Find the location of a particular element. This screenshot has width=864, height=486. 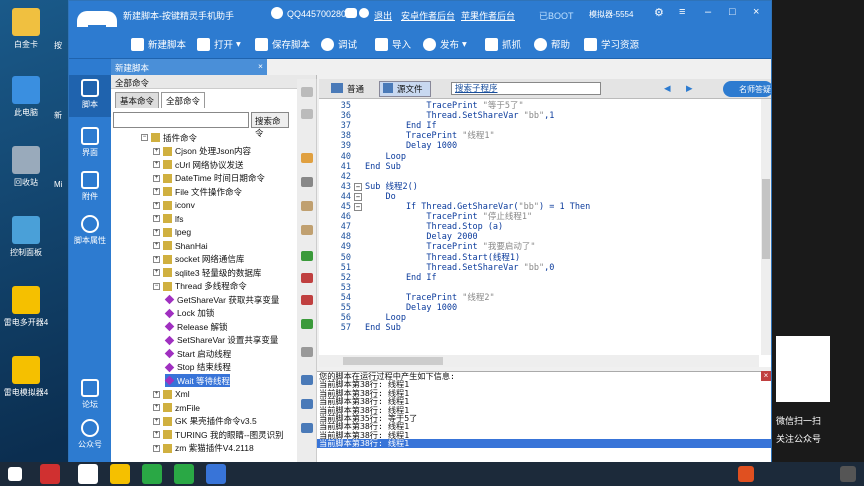

simulator-select: 模拟器-5554 is located at coordinates (611, 14).